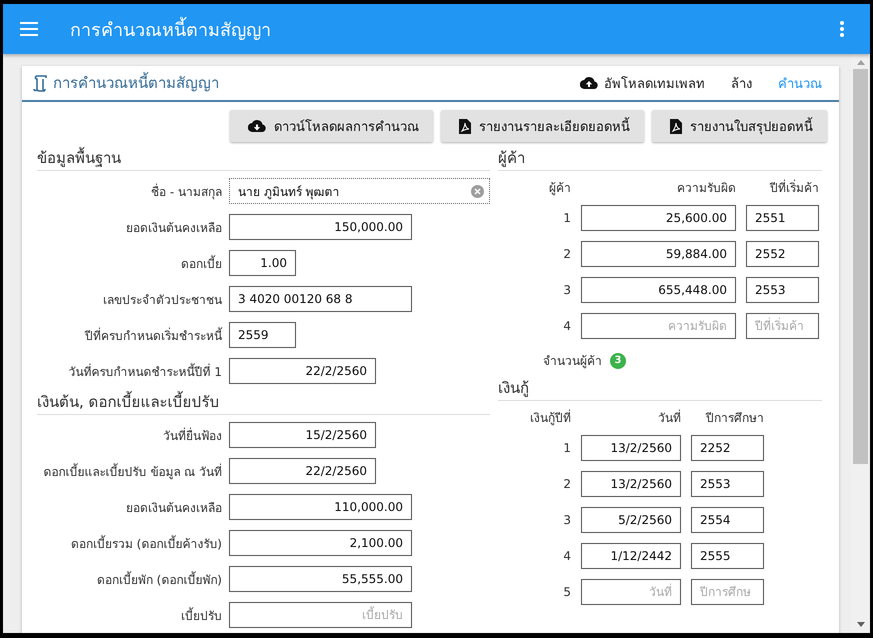  I want to click on section-heading: เงินกู้, so click(660, 386).